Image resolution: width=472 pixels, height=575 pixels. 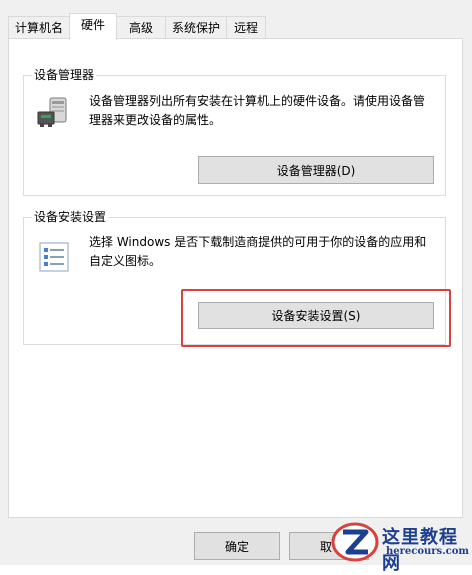 I want to click on device-manager-group-title: 设备管理器, so click(x=64, y=75).